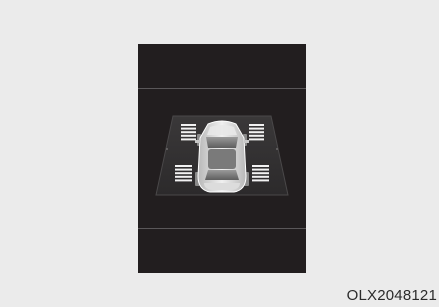  I want to click on figure-code-label: OLX2048121, so click(391, 295).